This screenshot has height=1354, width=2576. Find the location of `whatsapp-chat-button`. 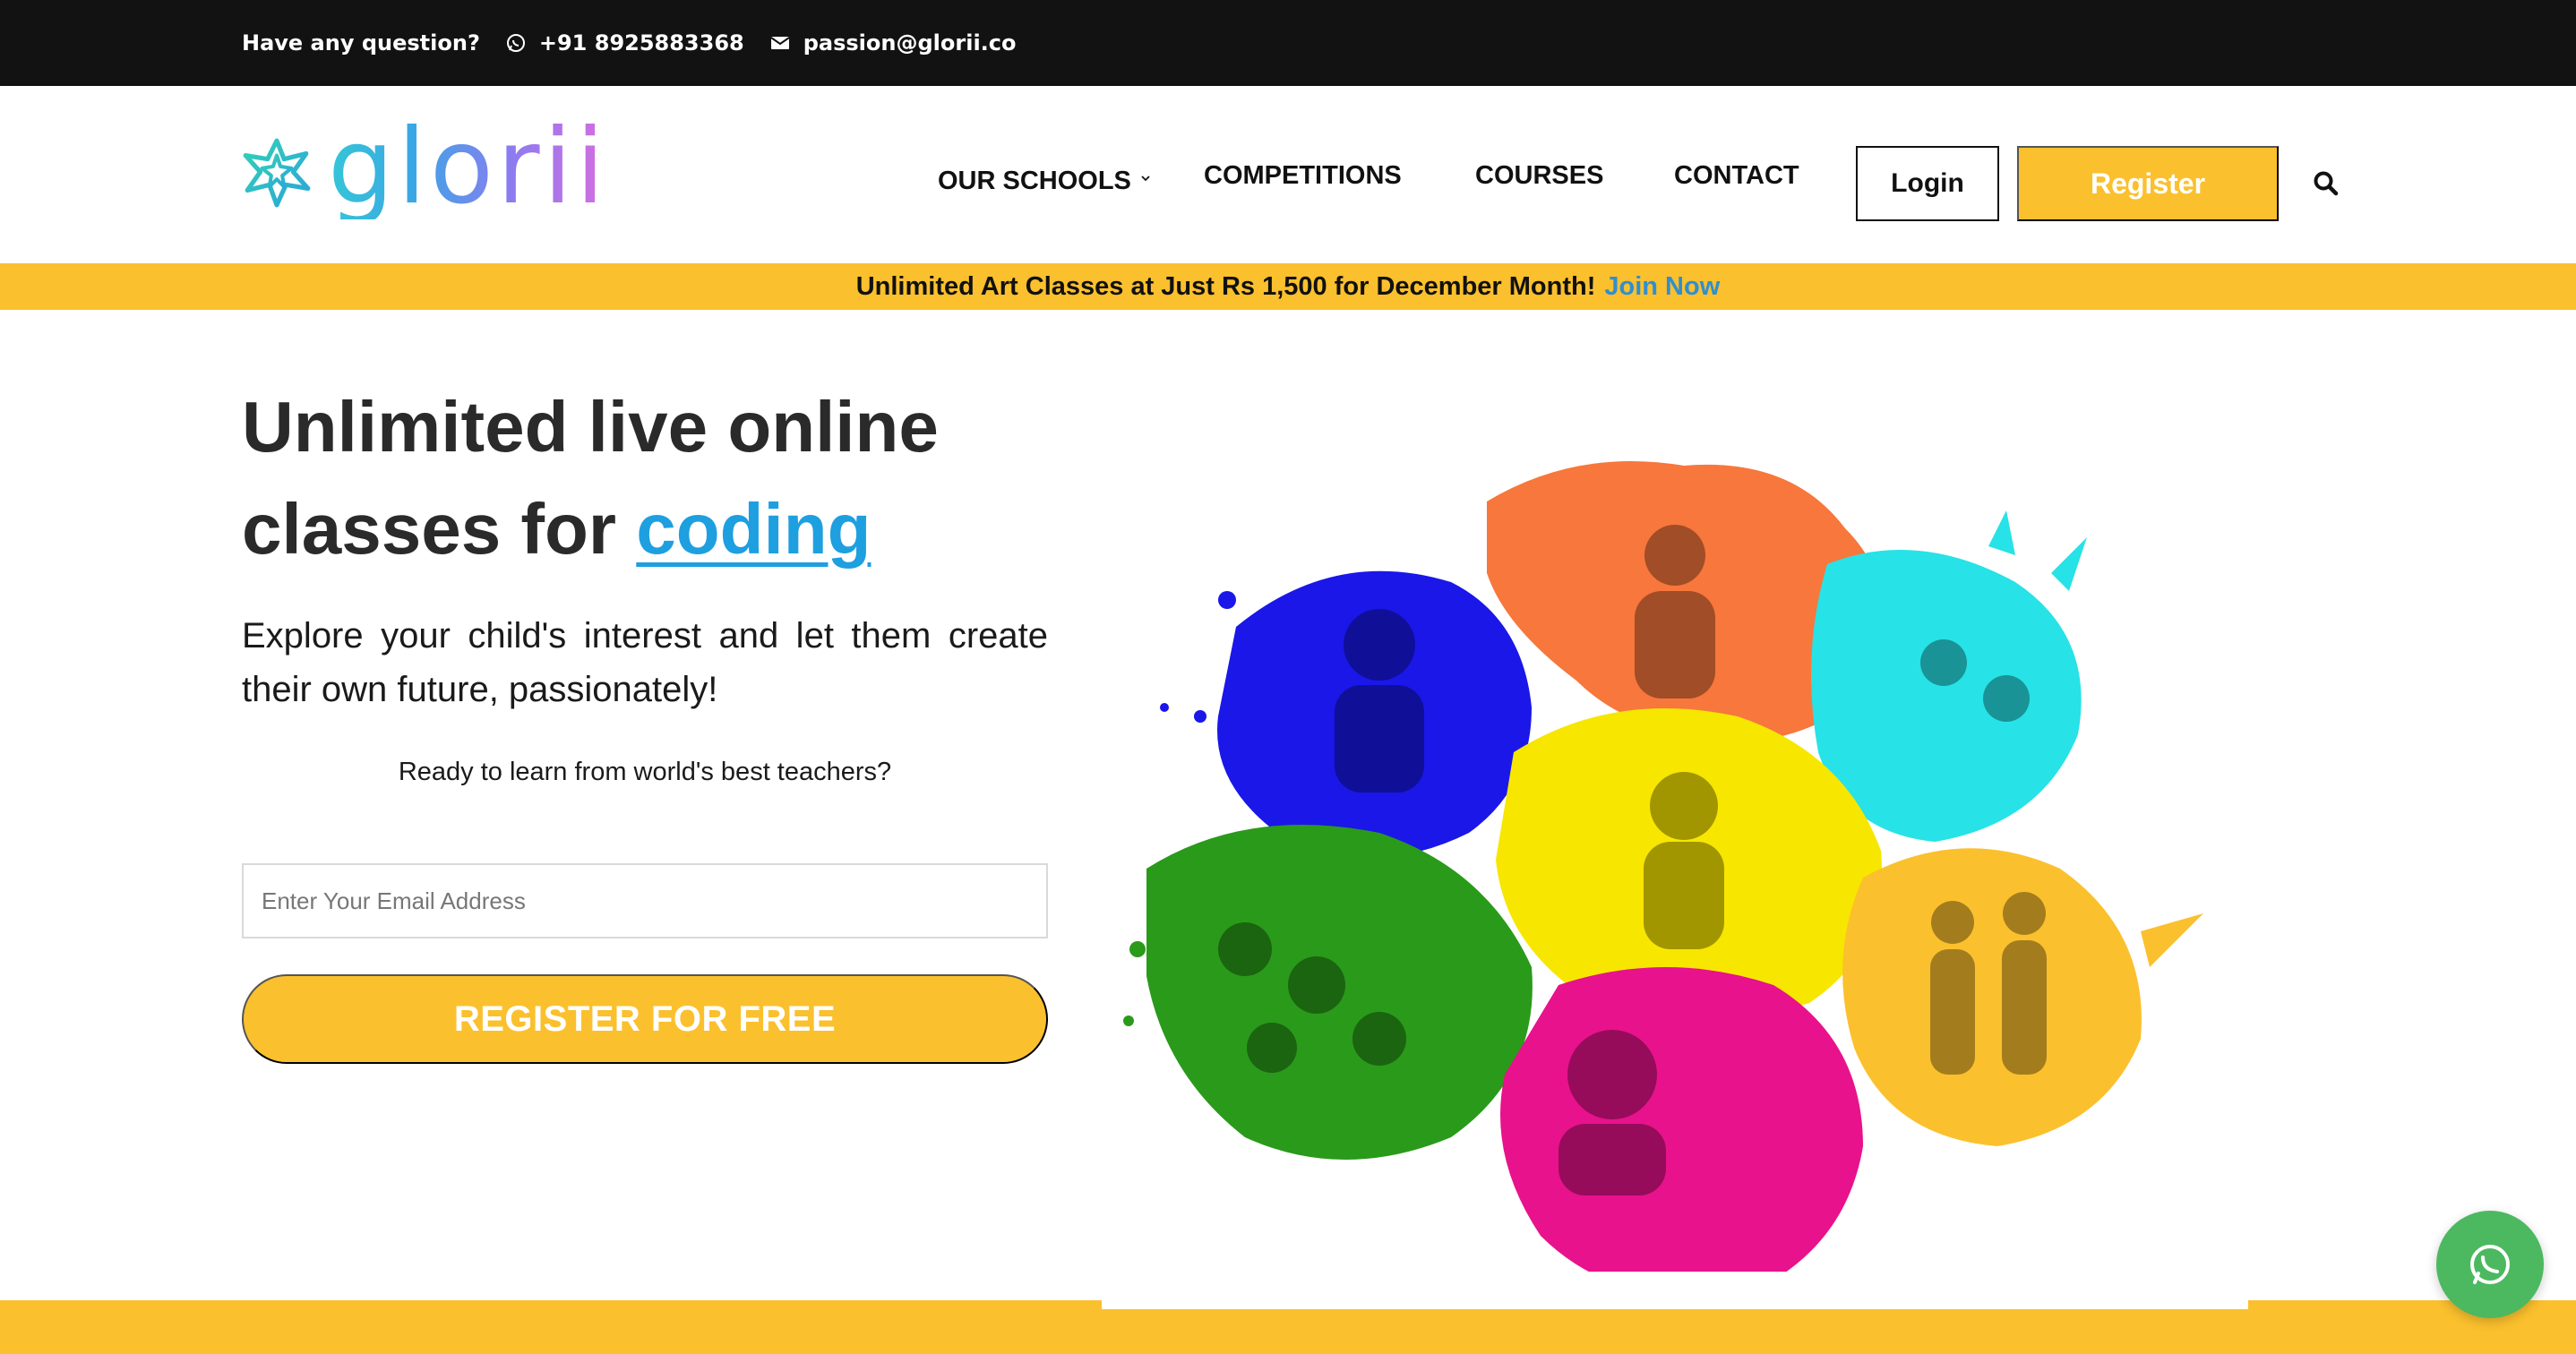

whatsapp-chat-button is located at coordinates (2490, 1264).